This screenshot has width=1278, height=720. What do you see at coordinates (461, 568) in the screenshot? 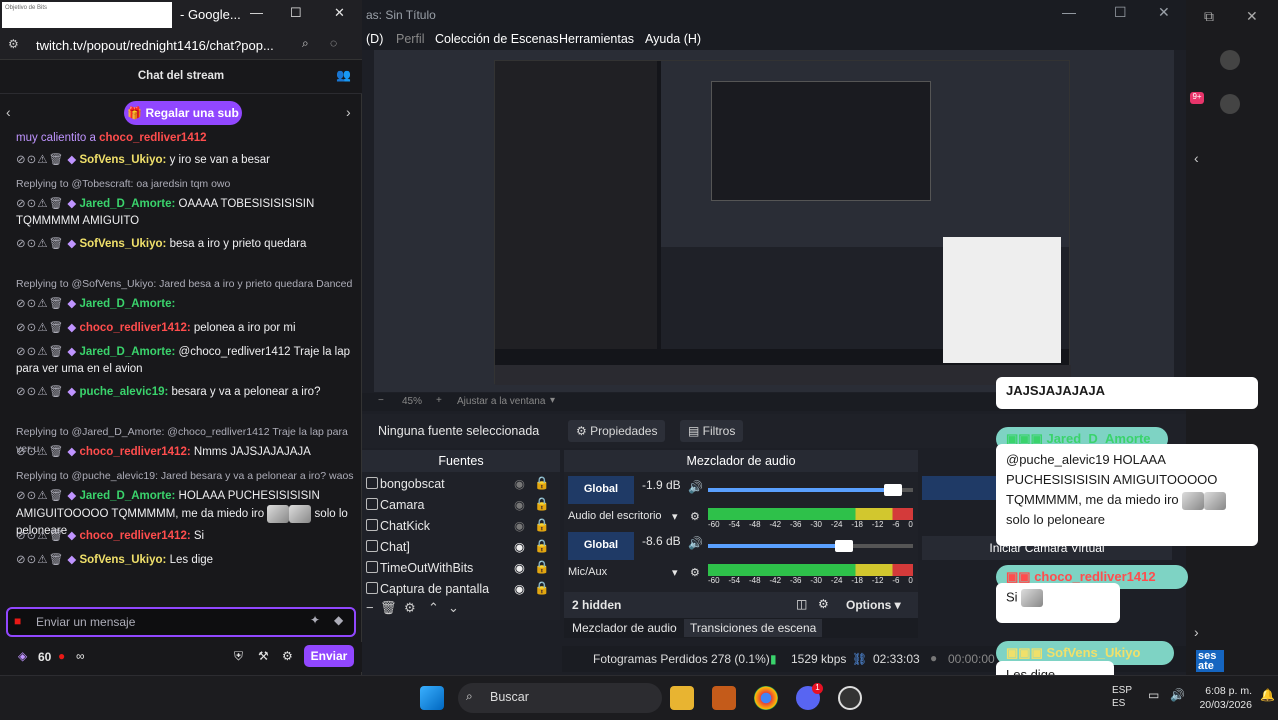
I see `source-item: TimeOutWithBits ◉ 🔒` at bounding box center [461, 568].